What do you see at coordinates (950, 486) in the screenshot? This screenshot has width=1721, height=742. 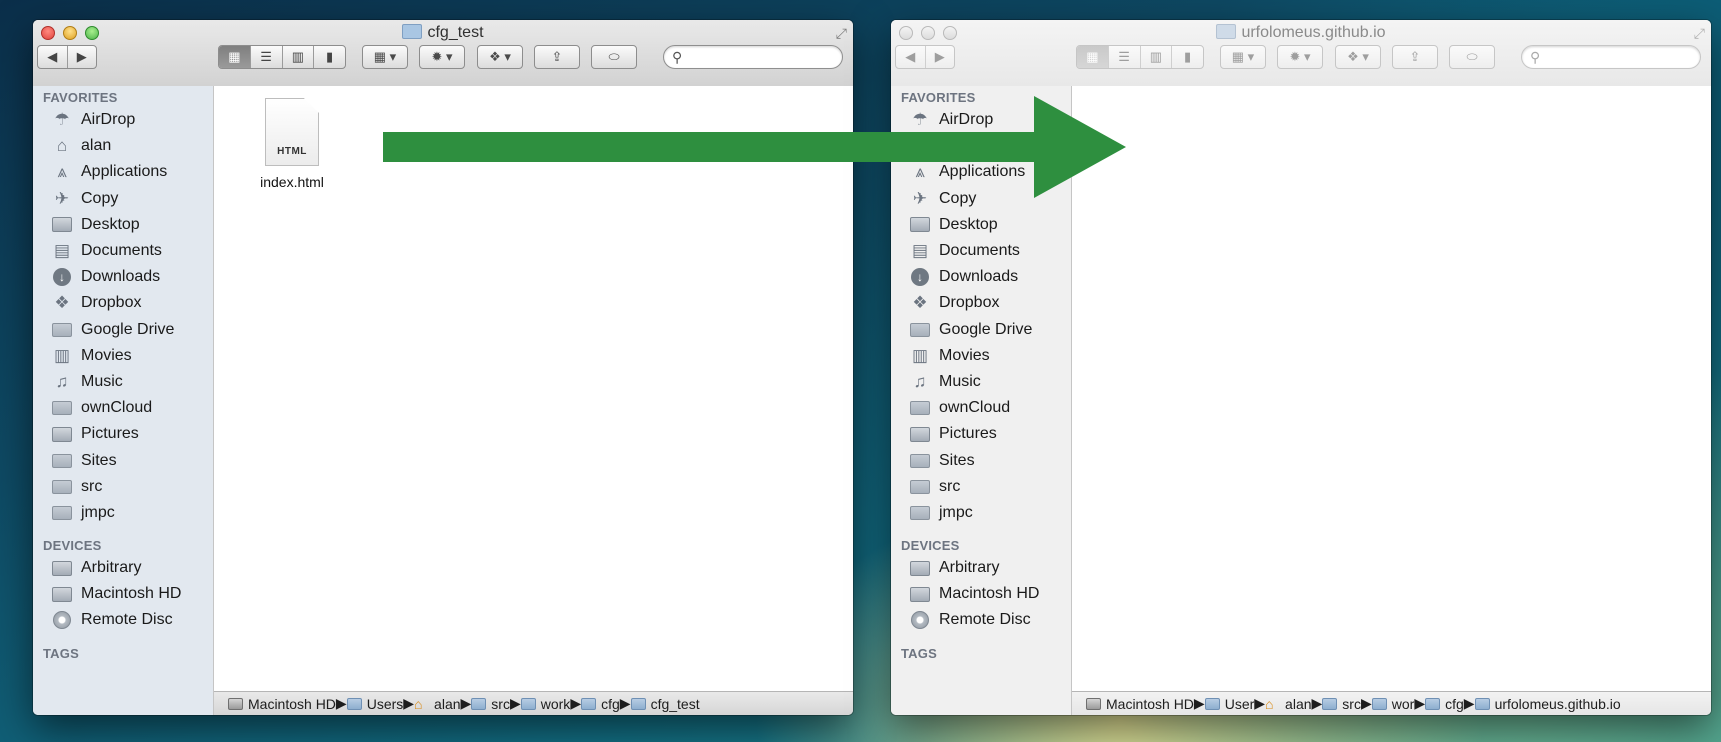 I see `sidebar-item-label: src` at bounding box center [950, 486].